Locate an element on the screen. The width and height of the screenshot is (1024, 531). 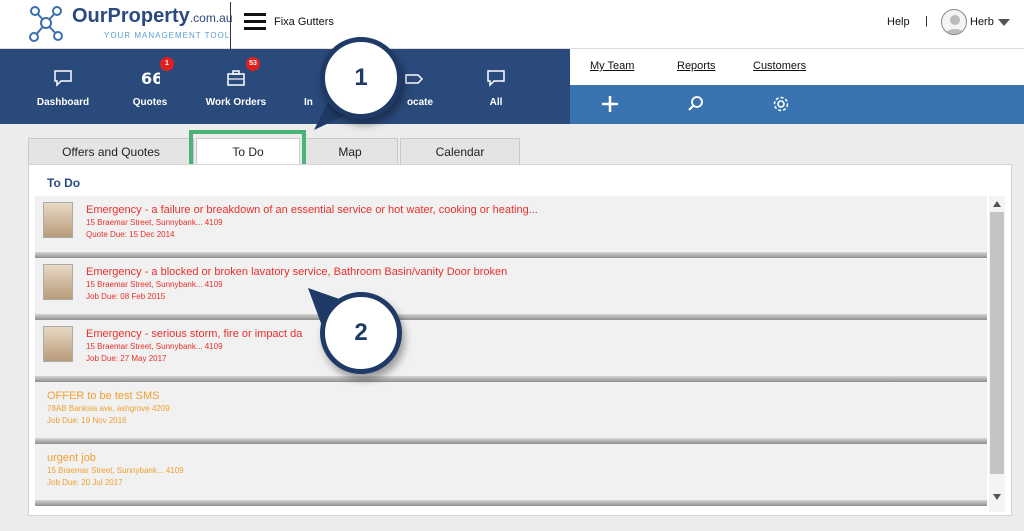
item-due-date: Quote Due: 15 Dec 2014 is located at coordinates (130, 234).